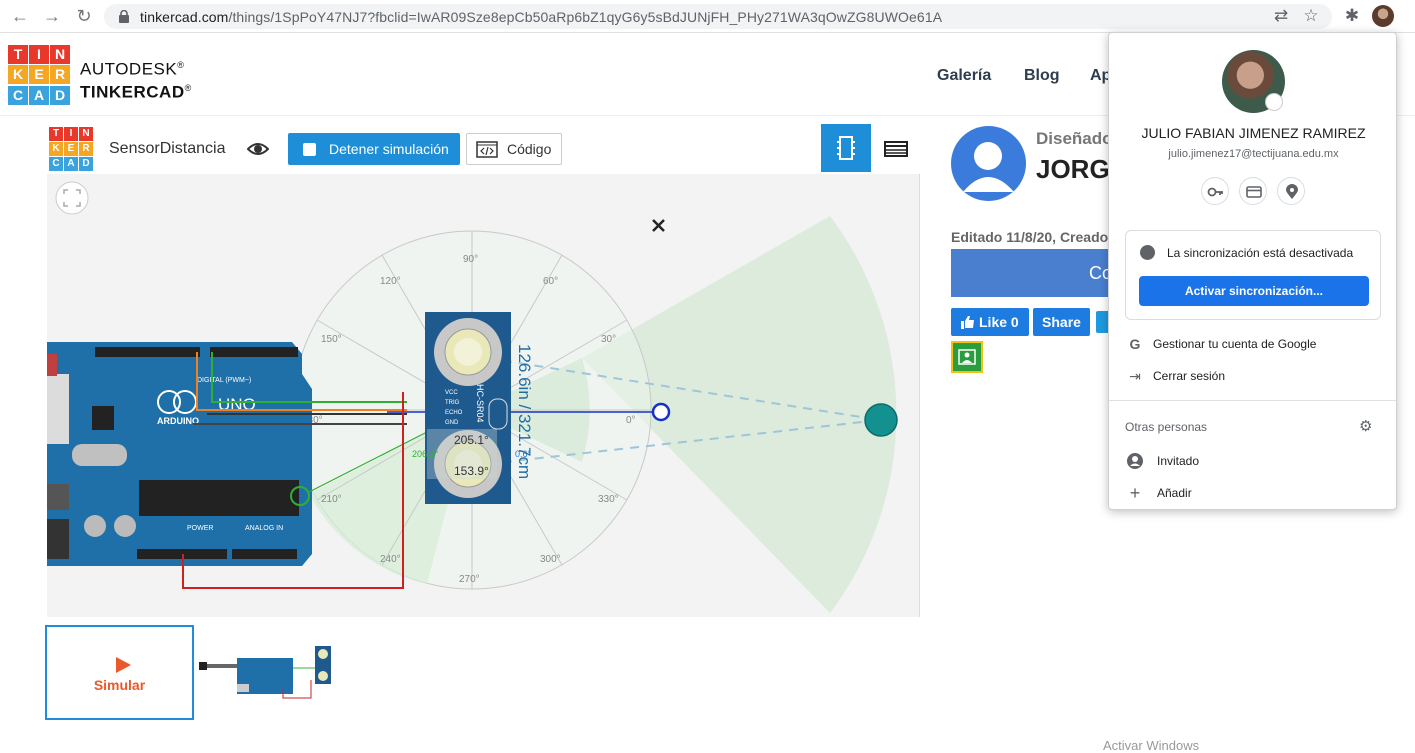 The image size is (1415, 753). What do you see at coordinates (20, 16) in the screenshot?
I see `back-icon: ←` at bounding box center [20, 16].